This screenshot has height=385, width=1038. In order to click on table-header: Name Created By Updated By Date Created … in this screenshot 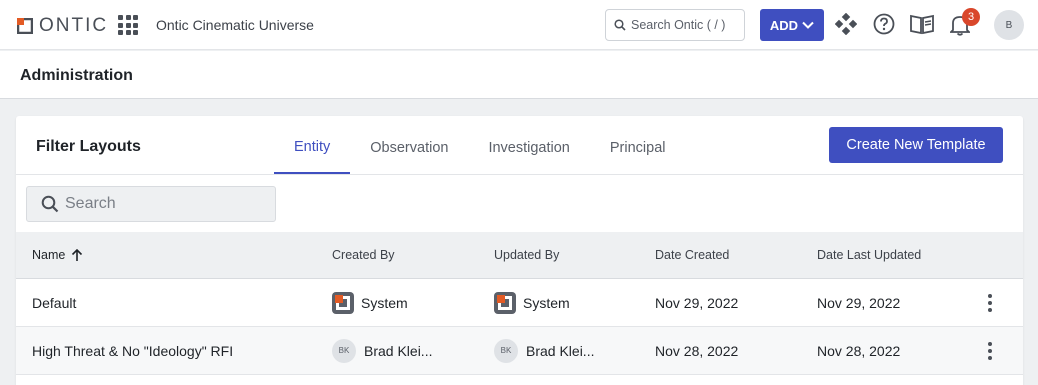, I will do `click(519, 255)`.